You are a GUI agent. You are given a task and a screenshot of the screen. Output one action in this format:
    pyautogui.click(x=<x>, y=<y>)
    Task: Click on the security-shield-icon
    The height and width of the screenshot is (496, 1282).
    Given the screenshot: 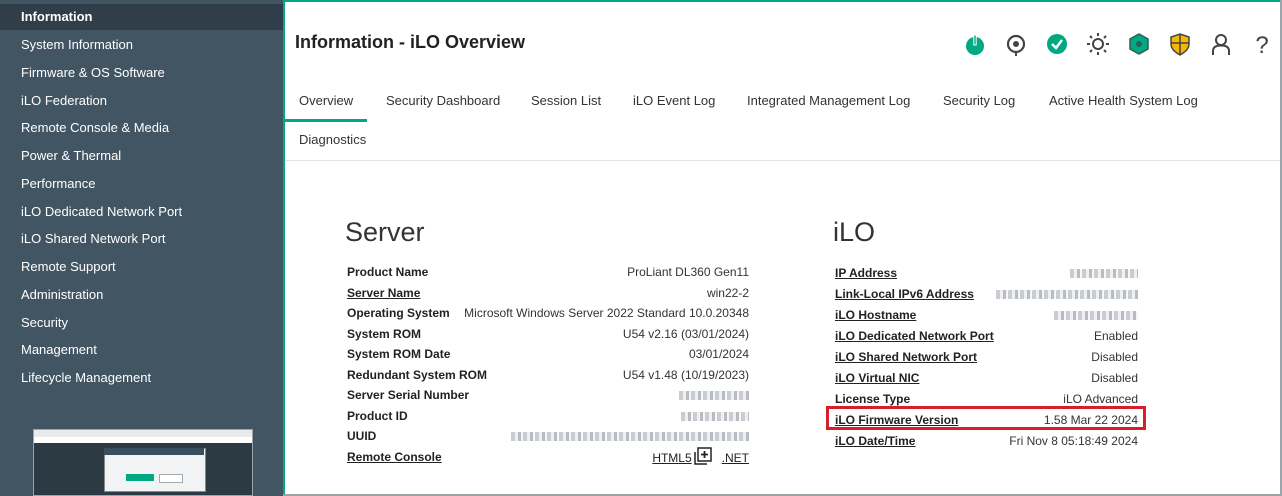 What is the action you would take?
    pyautogui.click(x=1180, y=45)
    